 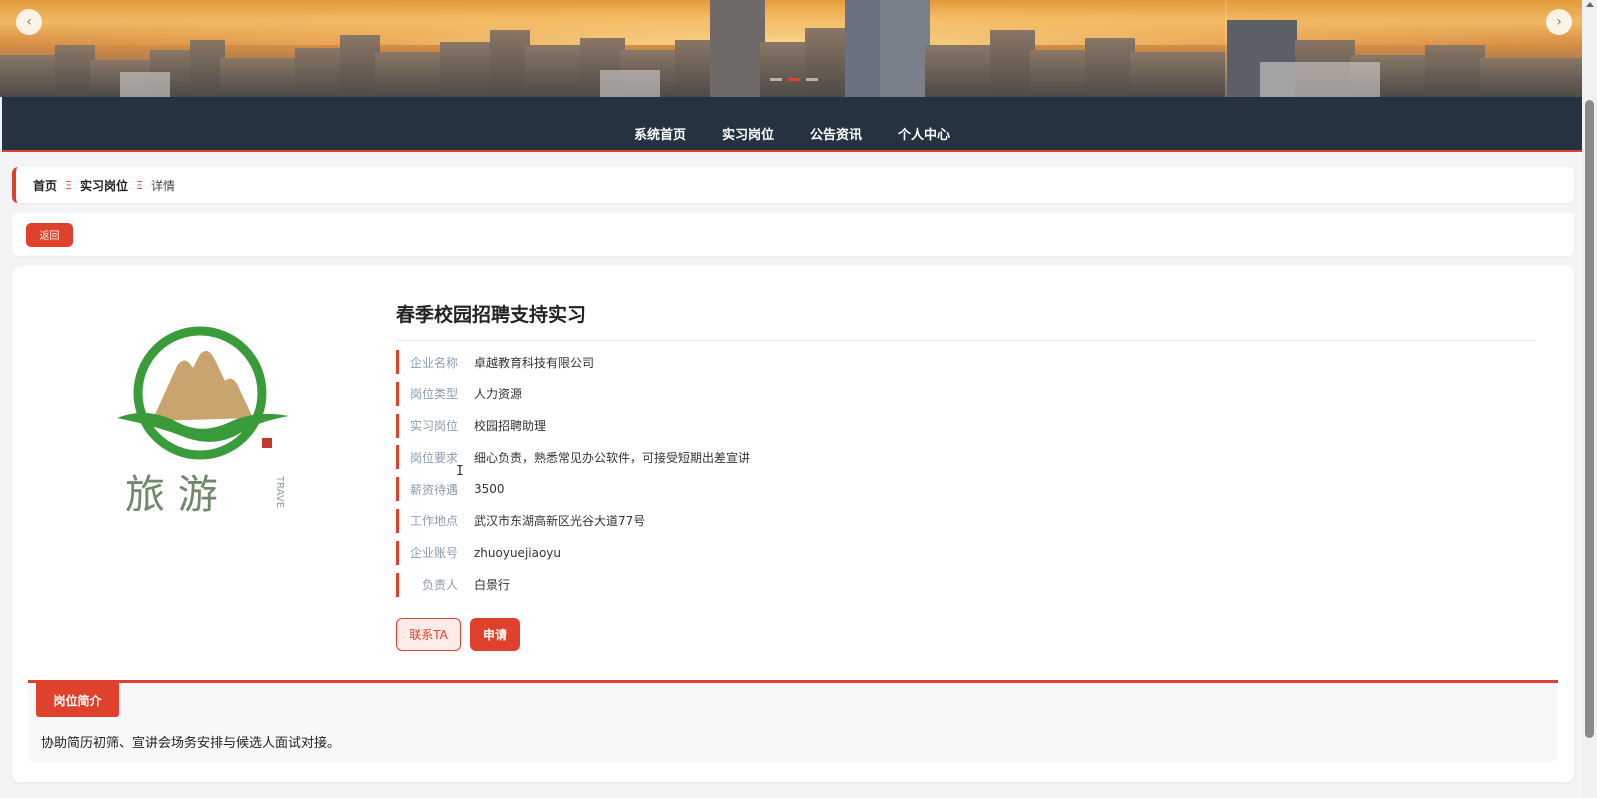 I want to click on info-label: 工作地点, so click(x=433, y=521).